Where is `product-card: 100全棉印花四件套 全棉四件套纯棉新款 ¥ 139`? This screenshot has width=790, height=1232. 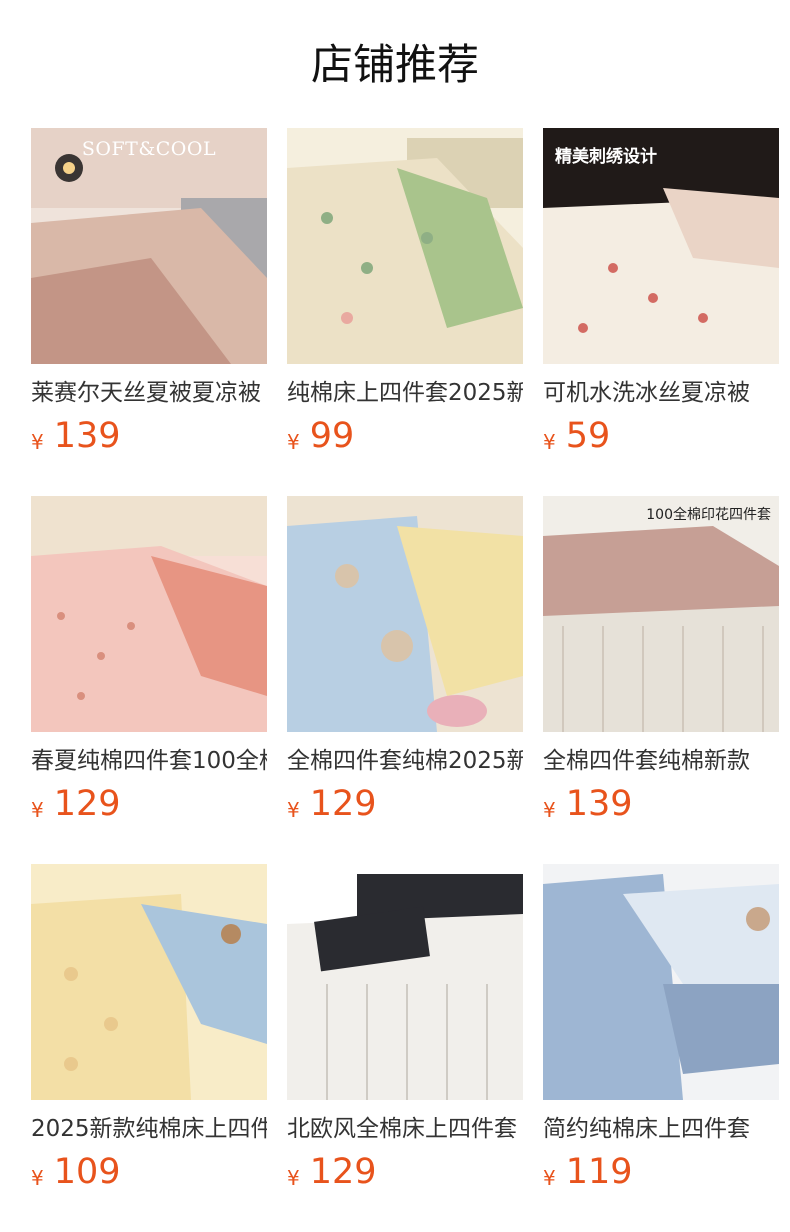 product-card: 100全棉印花四件套 全棉四件套纯棉新款 ¥ 139 is located at coordinates (661, 680).